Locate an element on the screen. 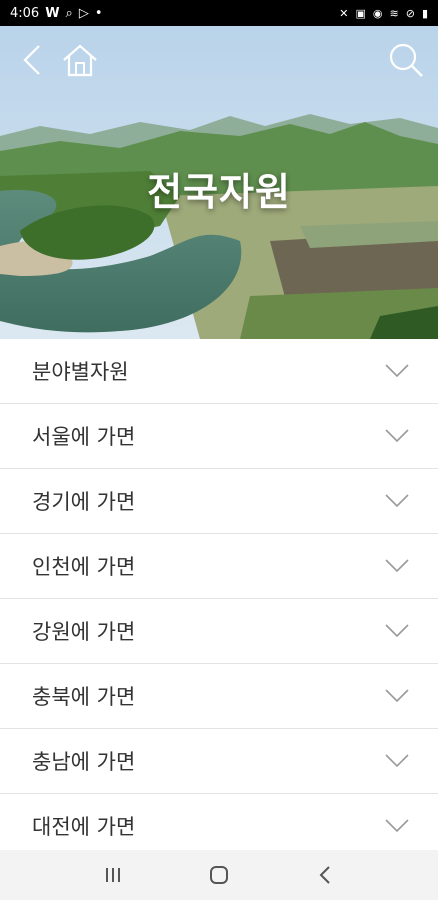  home-button is located at coordinates (80, 60).